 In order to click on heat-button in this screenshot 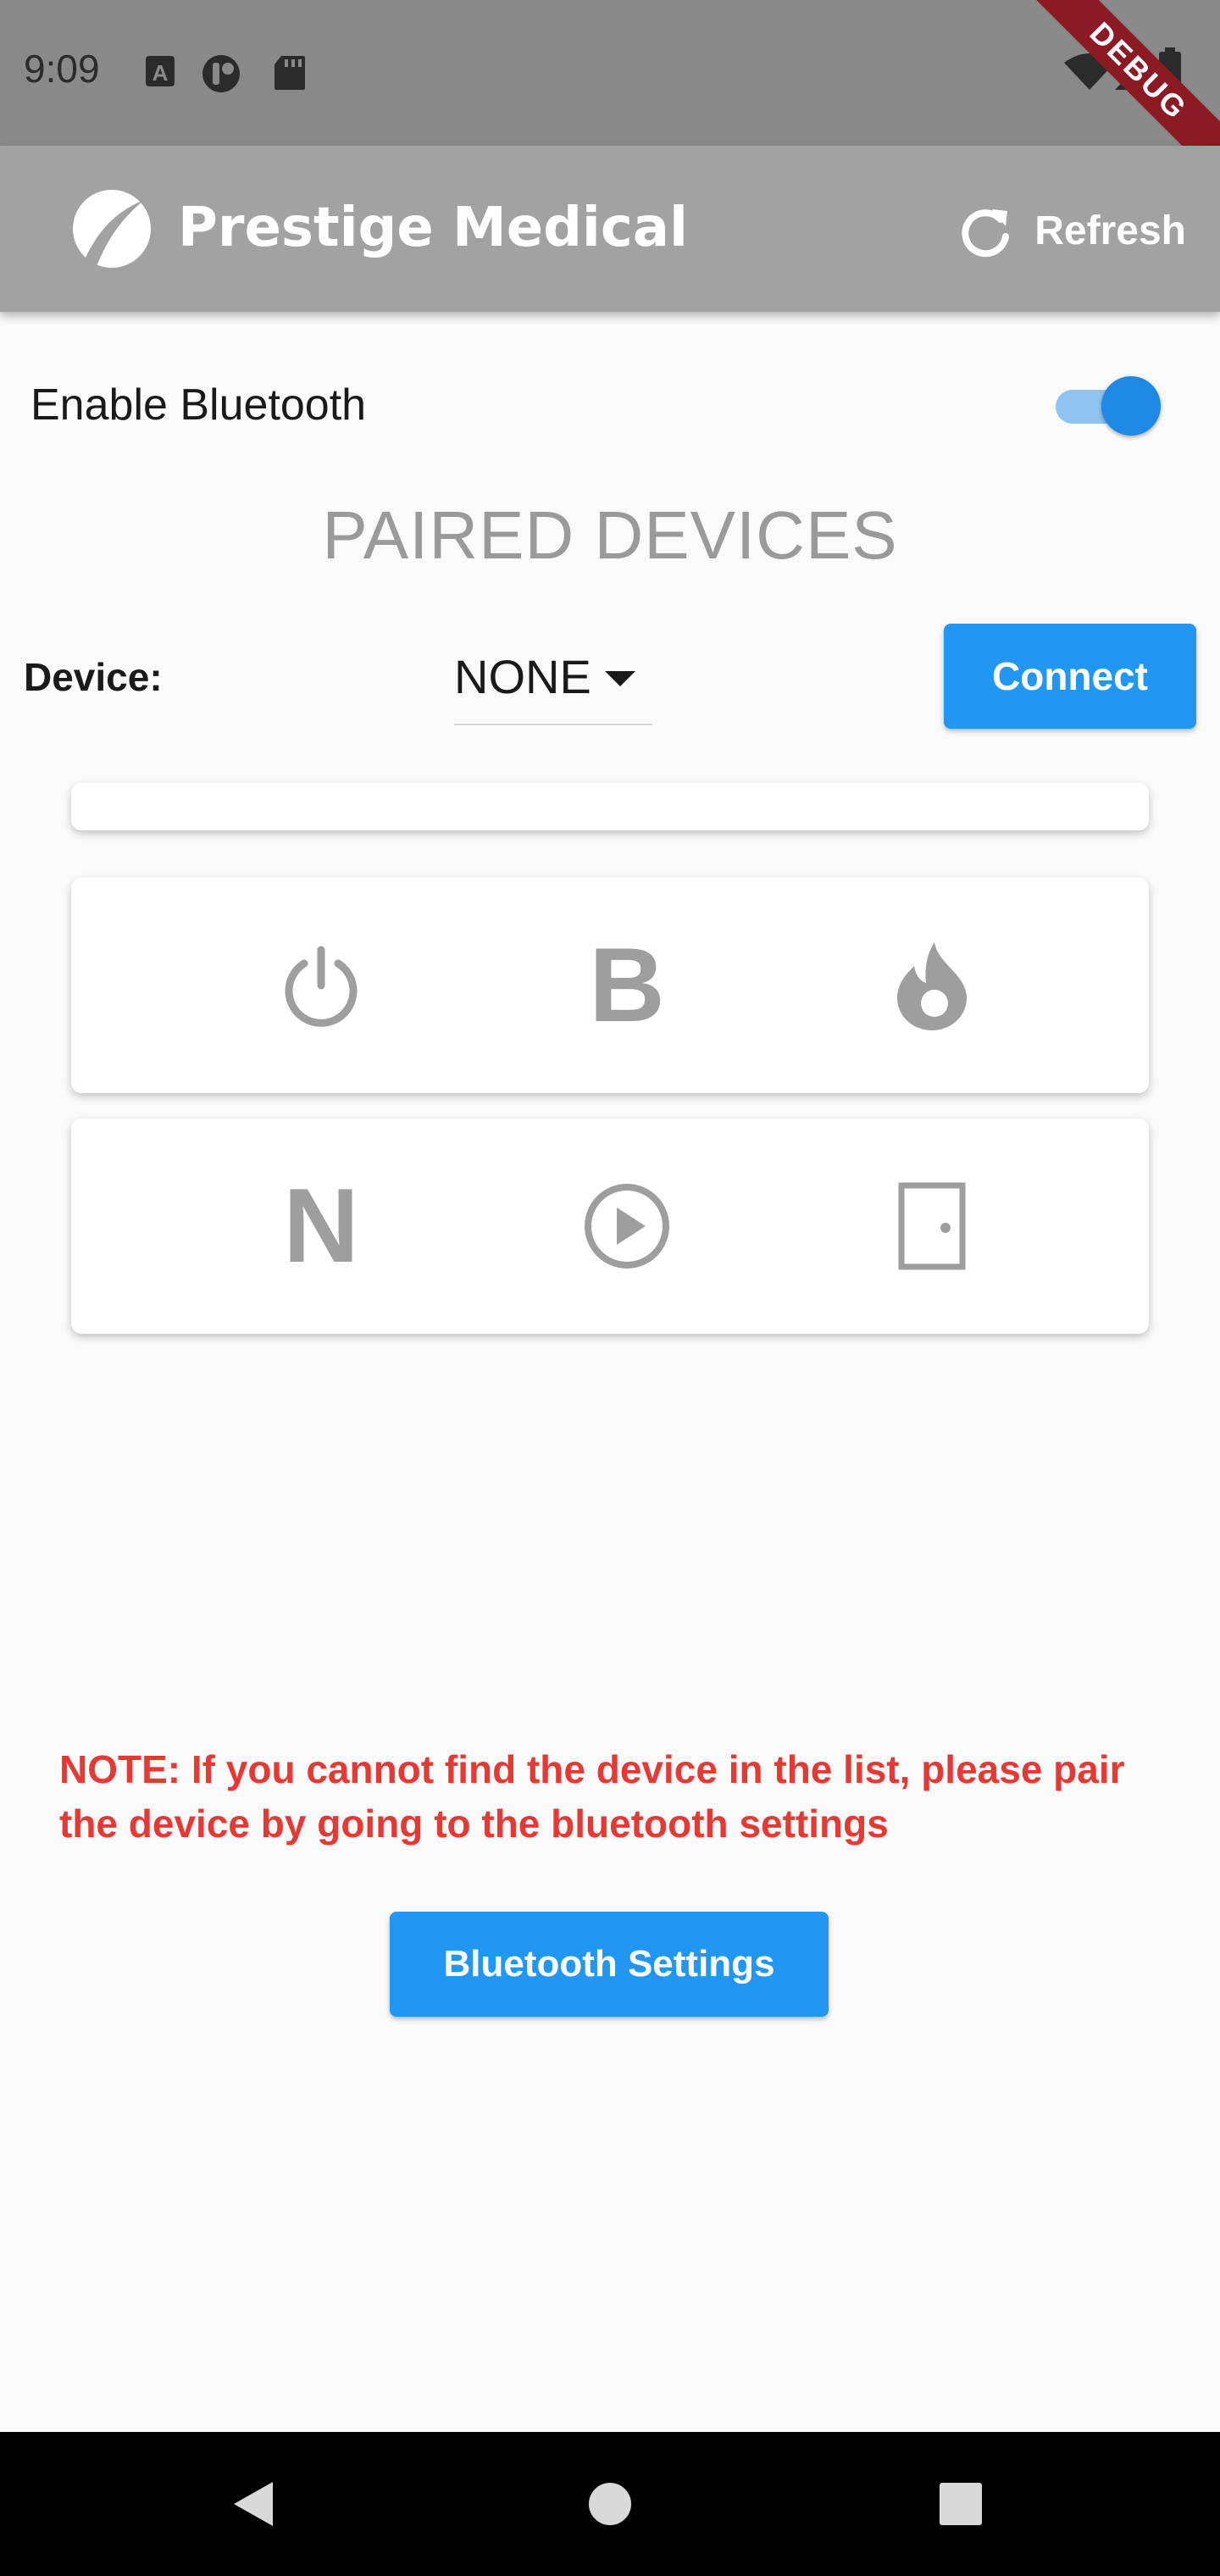, I will do `click(932, 985)`.